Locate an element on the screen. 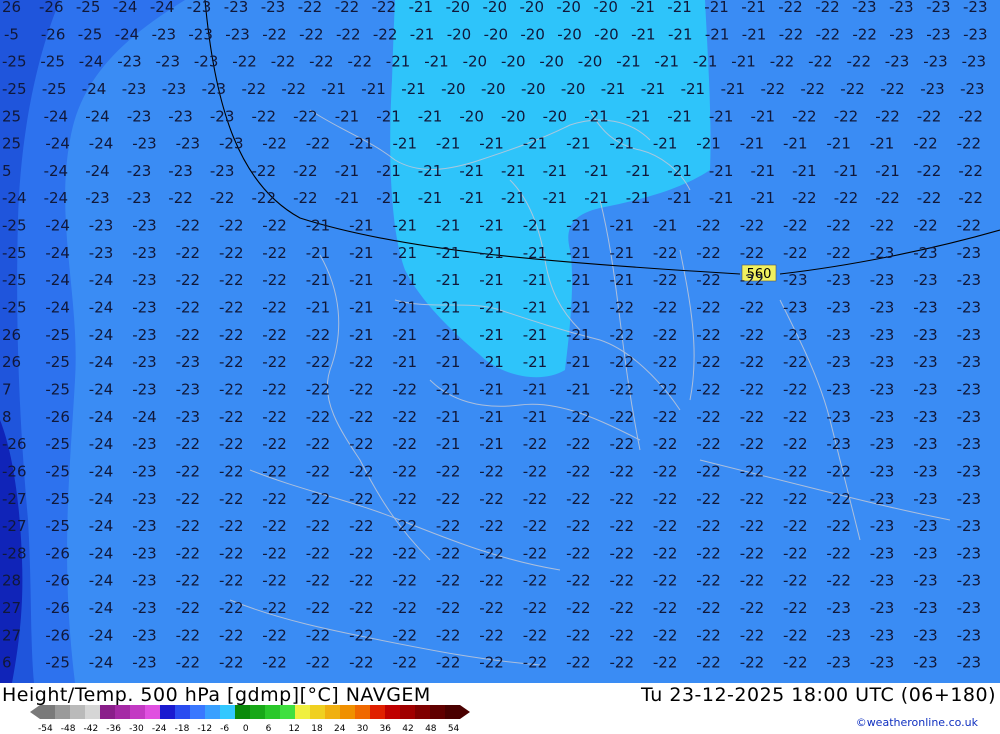 The image size is (1000, 734). temperature-label: 6 is located at coordinates (7, 663).